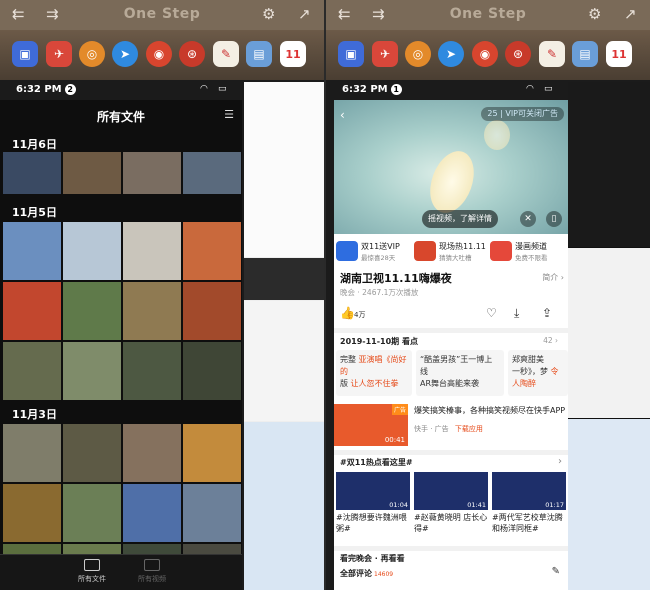 This screenshot has height=590, width=650. What do you see at coordinates (528, 251) in the screenshot?
I see `promo-item: 漫画频道 免费不限看` at bounding box center [528, 251].